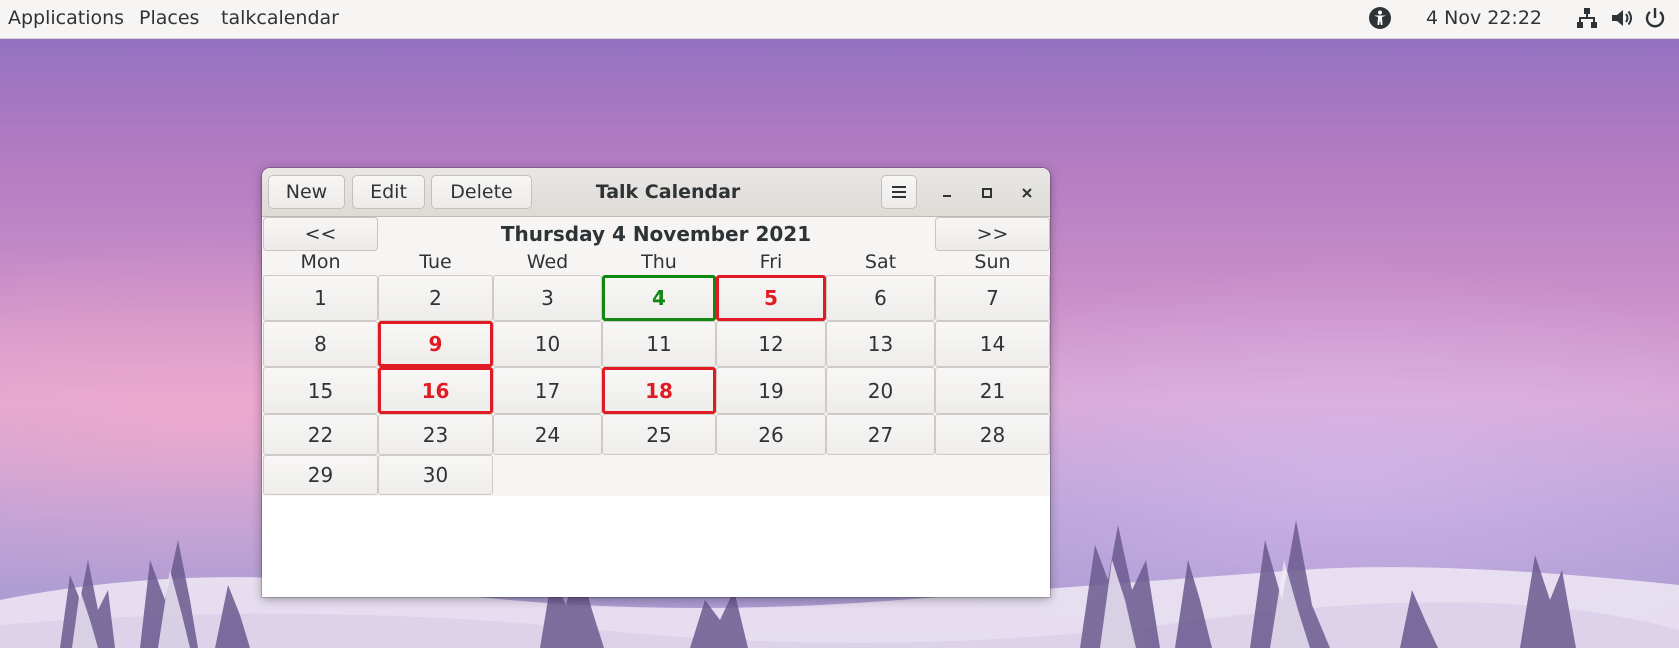 The width and height of the screenshot is (1679, 648). Describe the element at coordinates (656, 234) in the screenshot. I see `month-heading: Thursday 4 November 2021` at that location.